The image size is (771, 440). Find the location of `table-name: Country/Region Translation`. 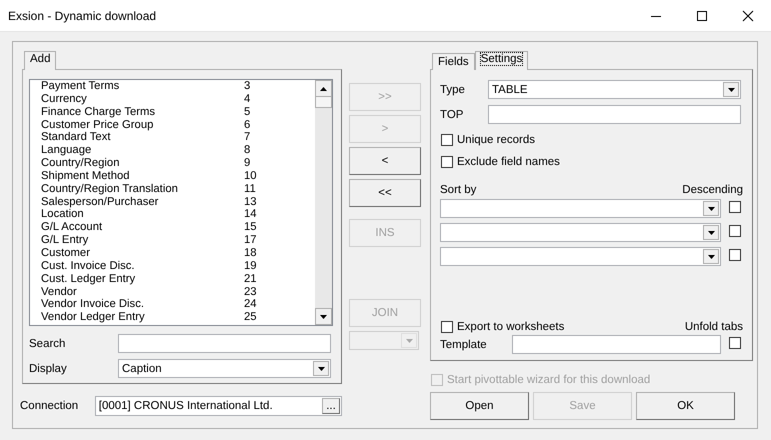

table-name: Country/Region Translation is located at coordinates (142, 189).